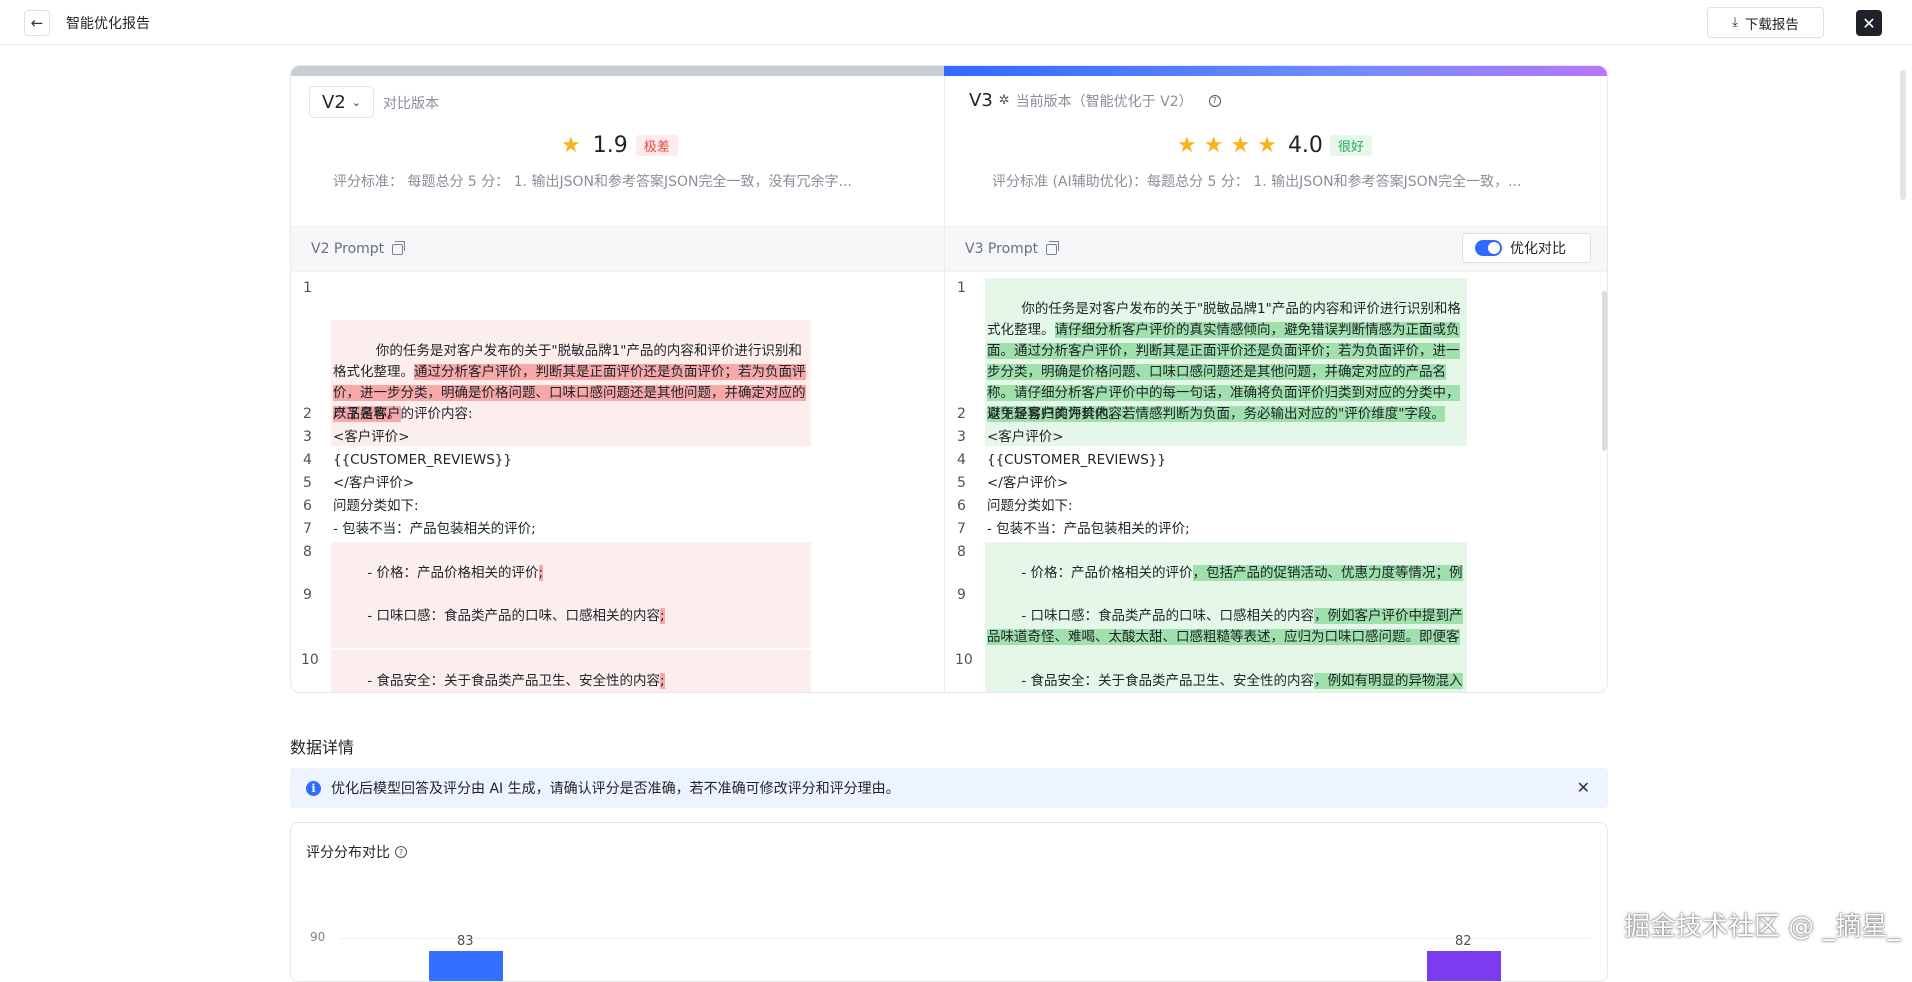 This screenshot has width=1912, height=982. I want to click on toggle-label: 优化对比, so click(1538, 249).